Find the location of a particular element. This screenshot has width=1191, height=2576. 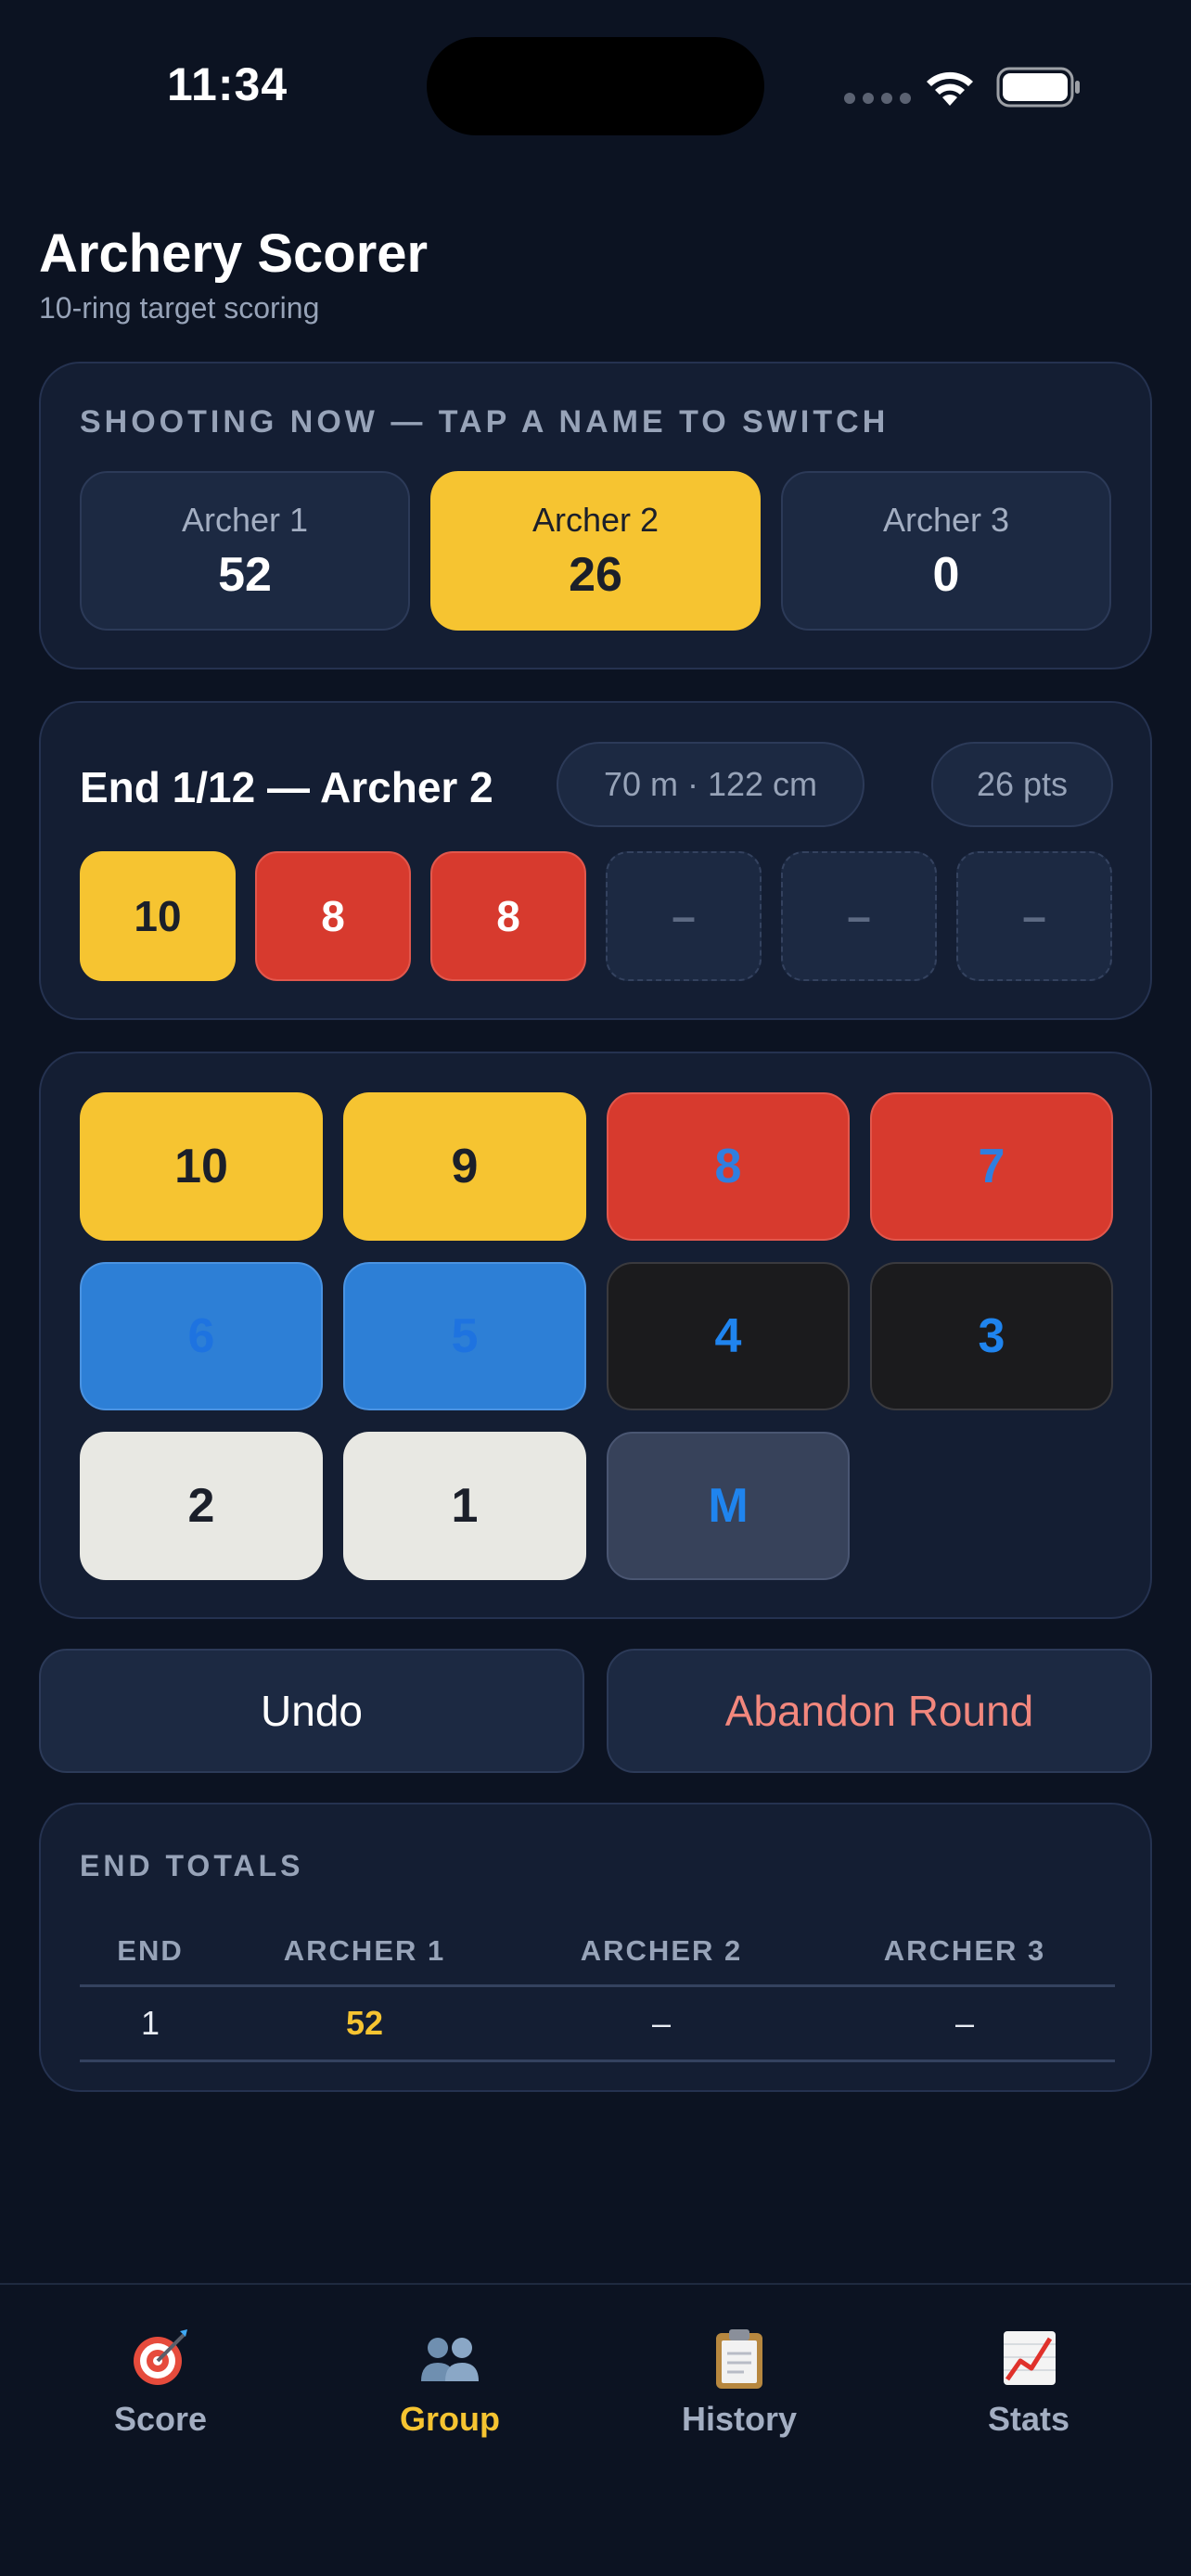

arrow-slot-2: 8 is located at coordinates (333, 916).